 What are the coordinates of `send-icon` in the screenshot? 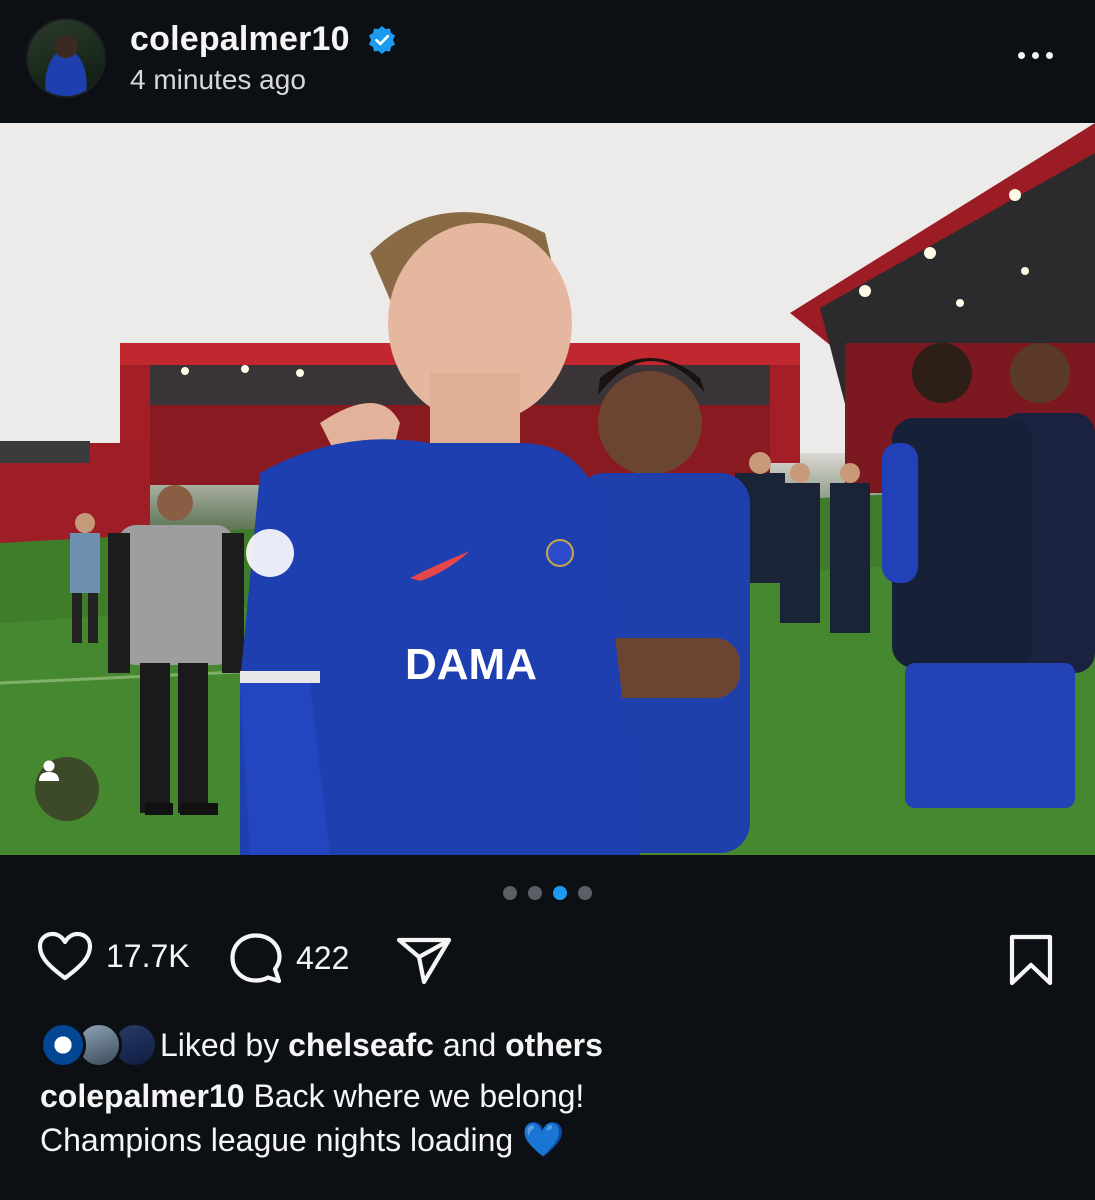 It's located at (424, 961).